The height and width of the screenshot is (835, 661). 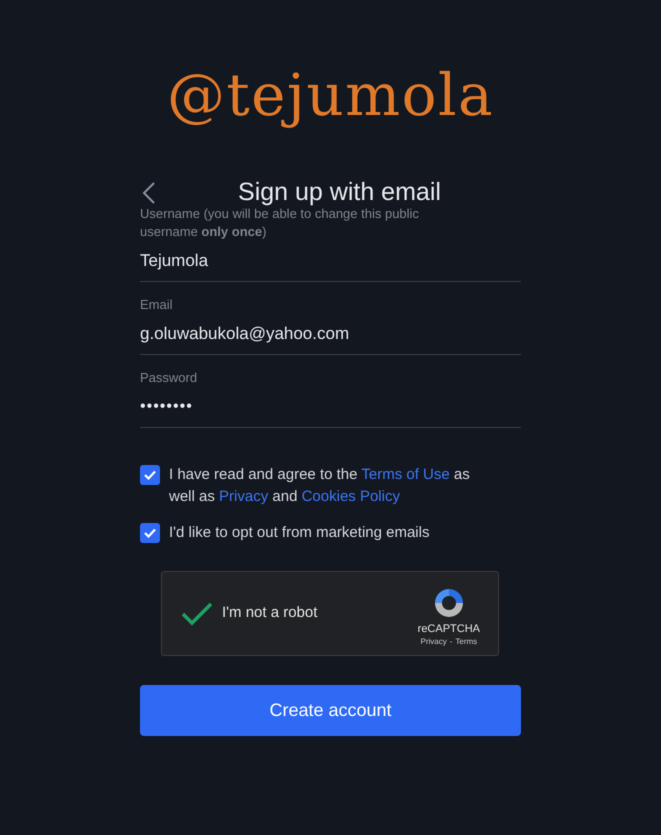 I want to click on back-icon, so click(x=149, y=193).